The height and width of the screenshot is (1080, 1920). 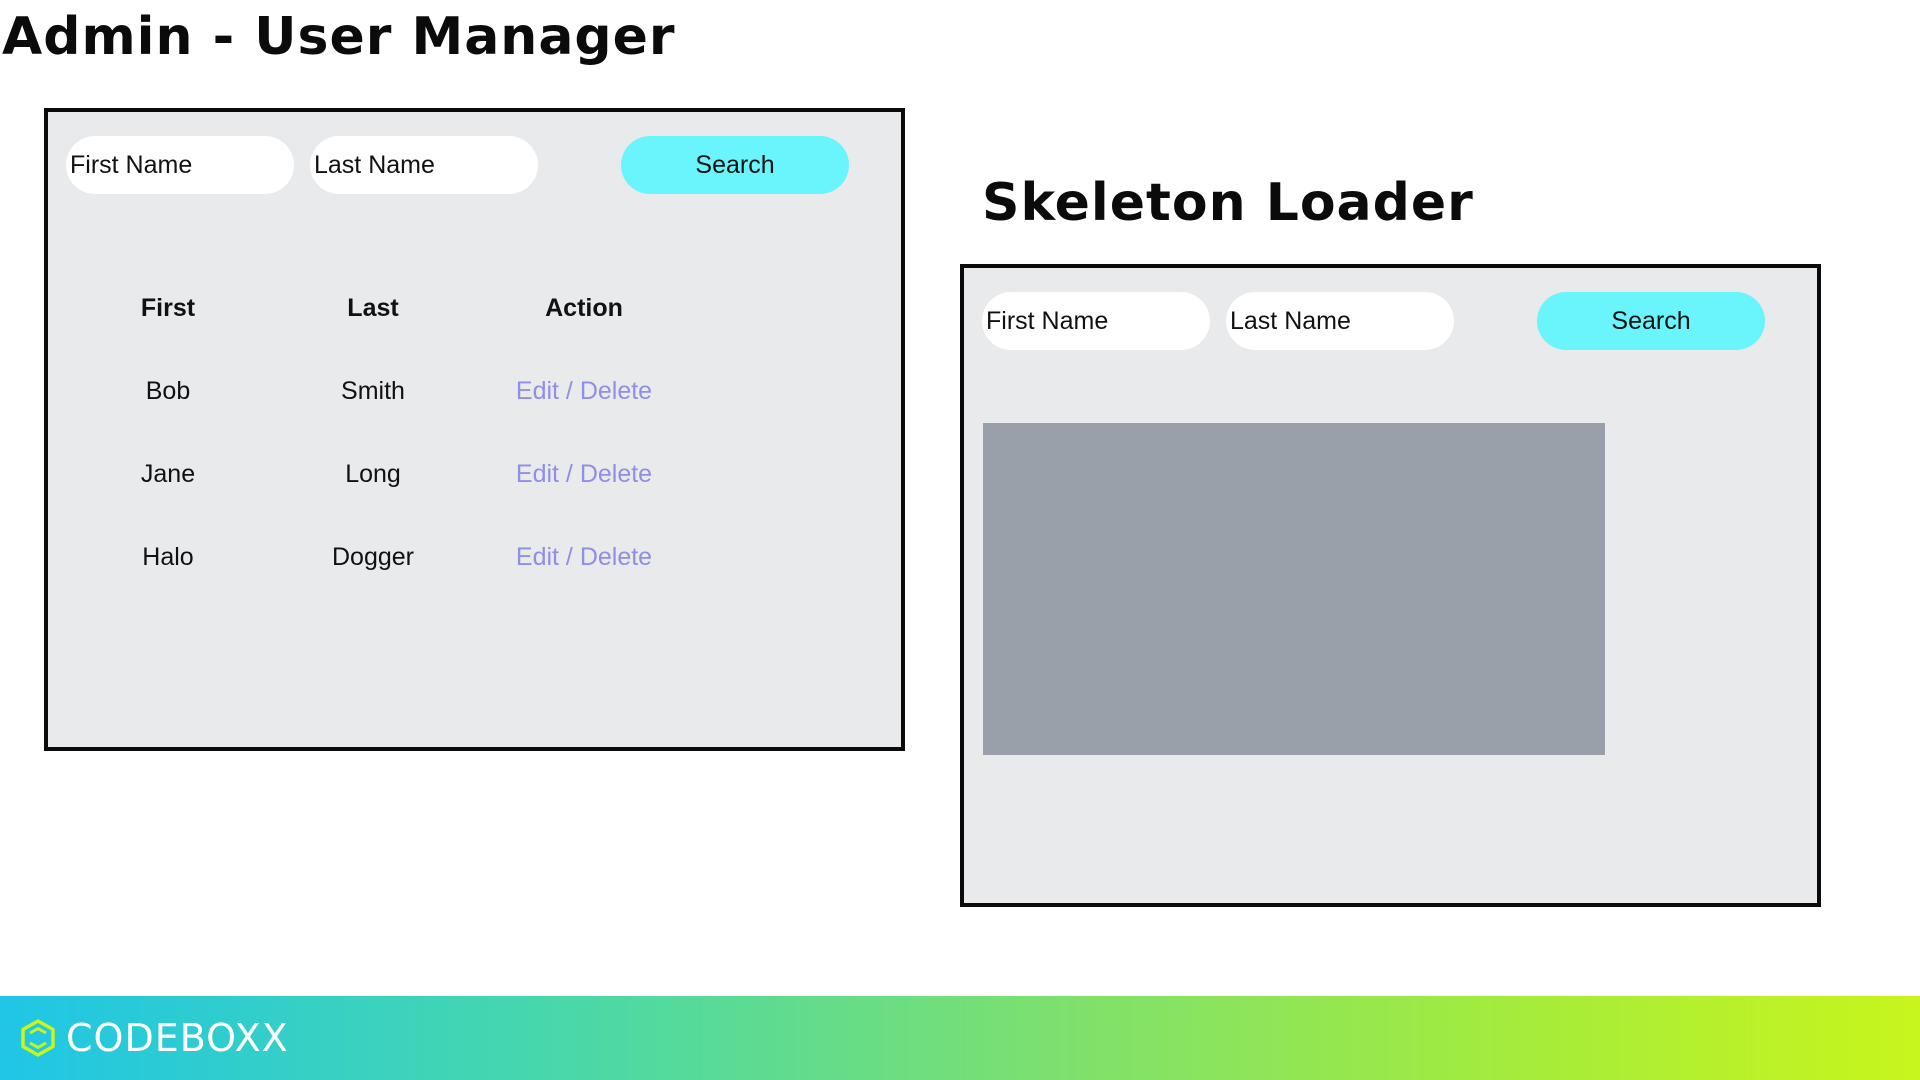 I want to click on skeleton-loader-title: Skeleton Loader, so click(x=1228, y=203).